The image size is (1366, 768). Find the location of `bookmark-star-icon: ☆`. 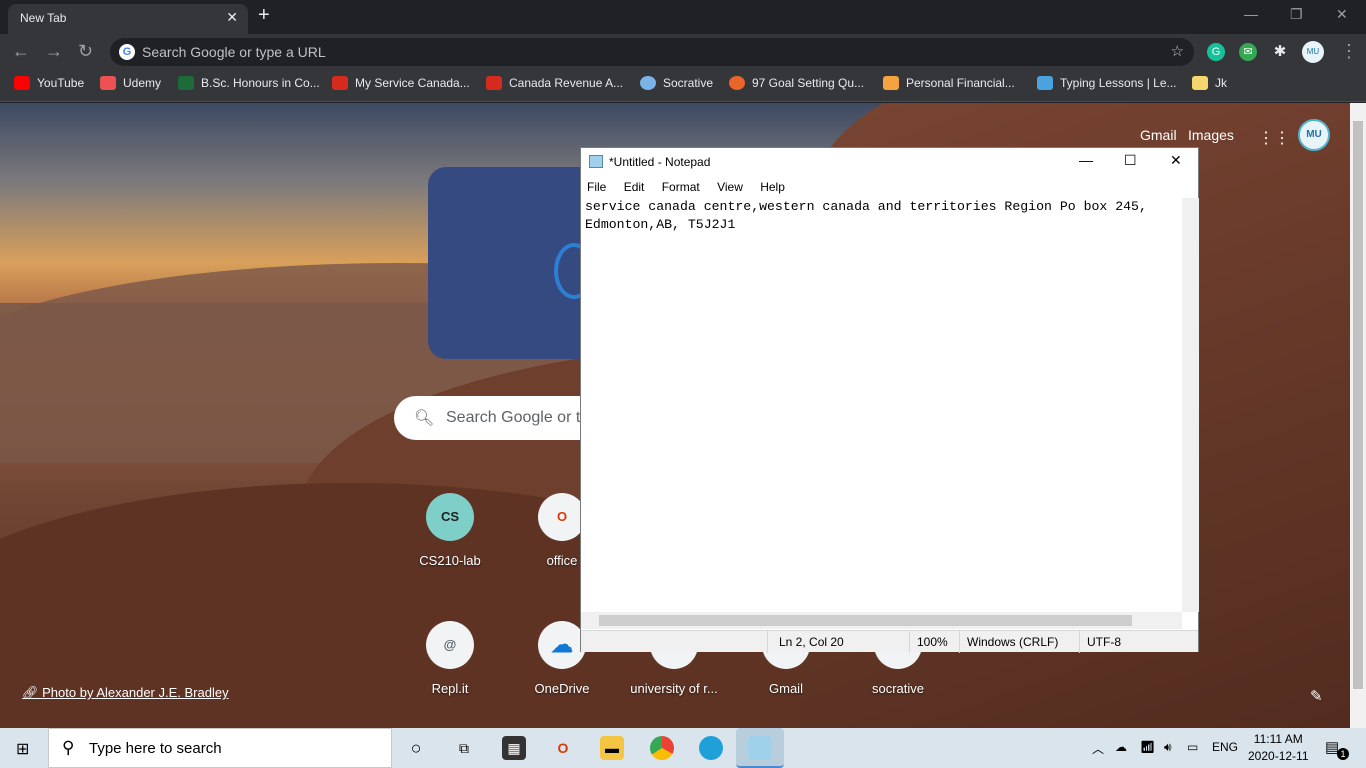

bookmark-star-icon: ☆ is located at coordinates (1177, 51).